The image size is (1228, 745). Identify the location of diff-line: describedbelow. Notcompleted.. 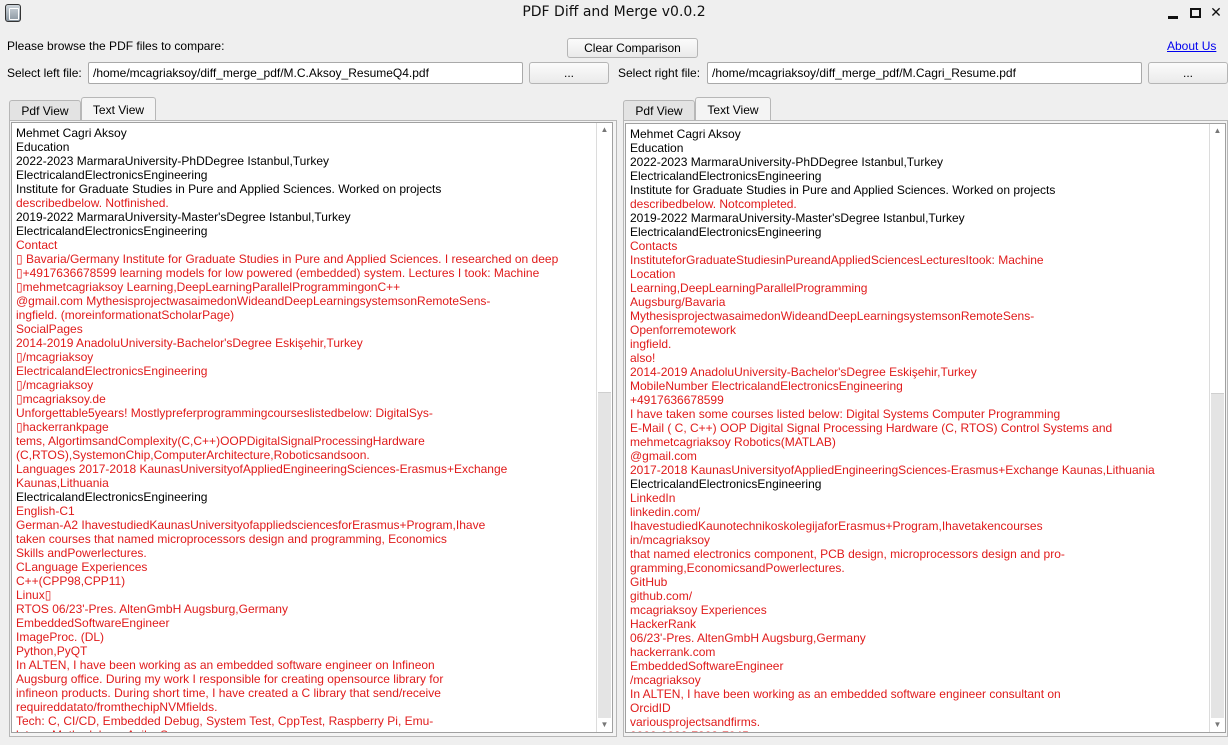
(713, 204).